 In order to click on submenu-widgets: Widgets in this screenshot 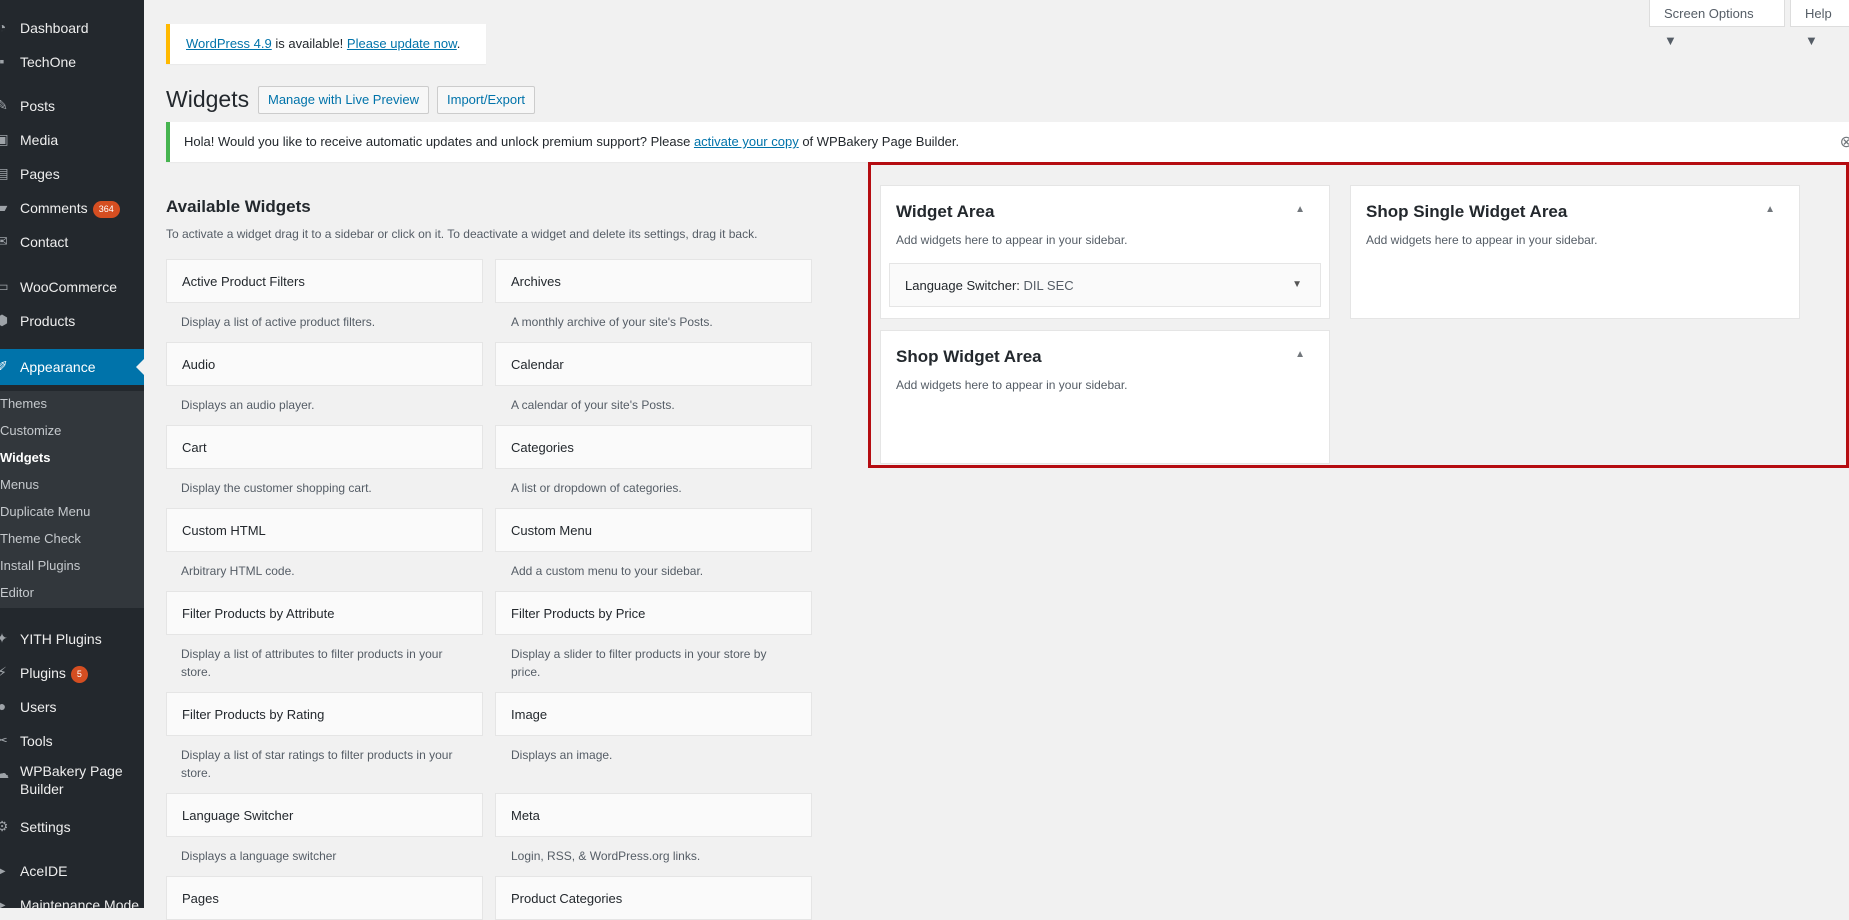, I will do `click(25, 457)`.